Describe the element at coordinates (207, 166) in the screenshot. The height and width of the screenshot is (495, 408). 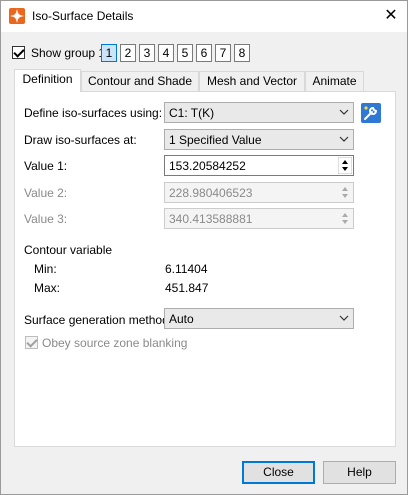
I see `value1-text: 153.20584252` at that location.